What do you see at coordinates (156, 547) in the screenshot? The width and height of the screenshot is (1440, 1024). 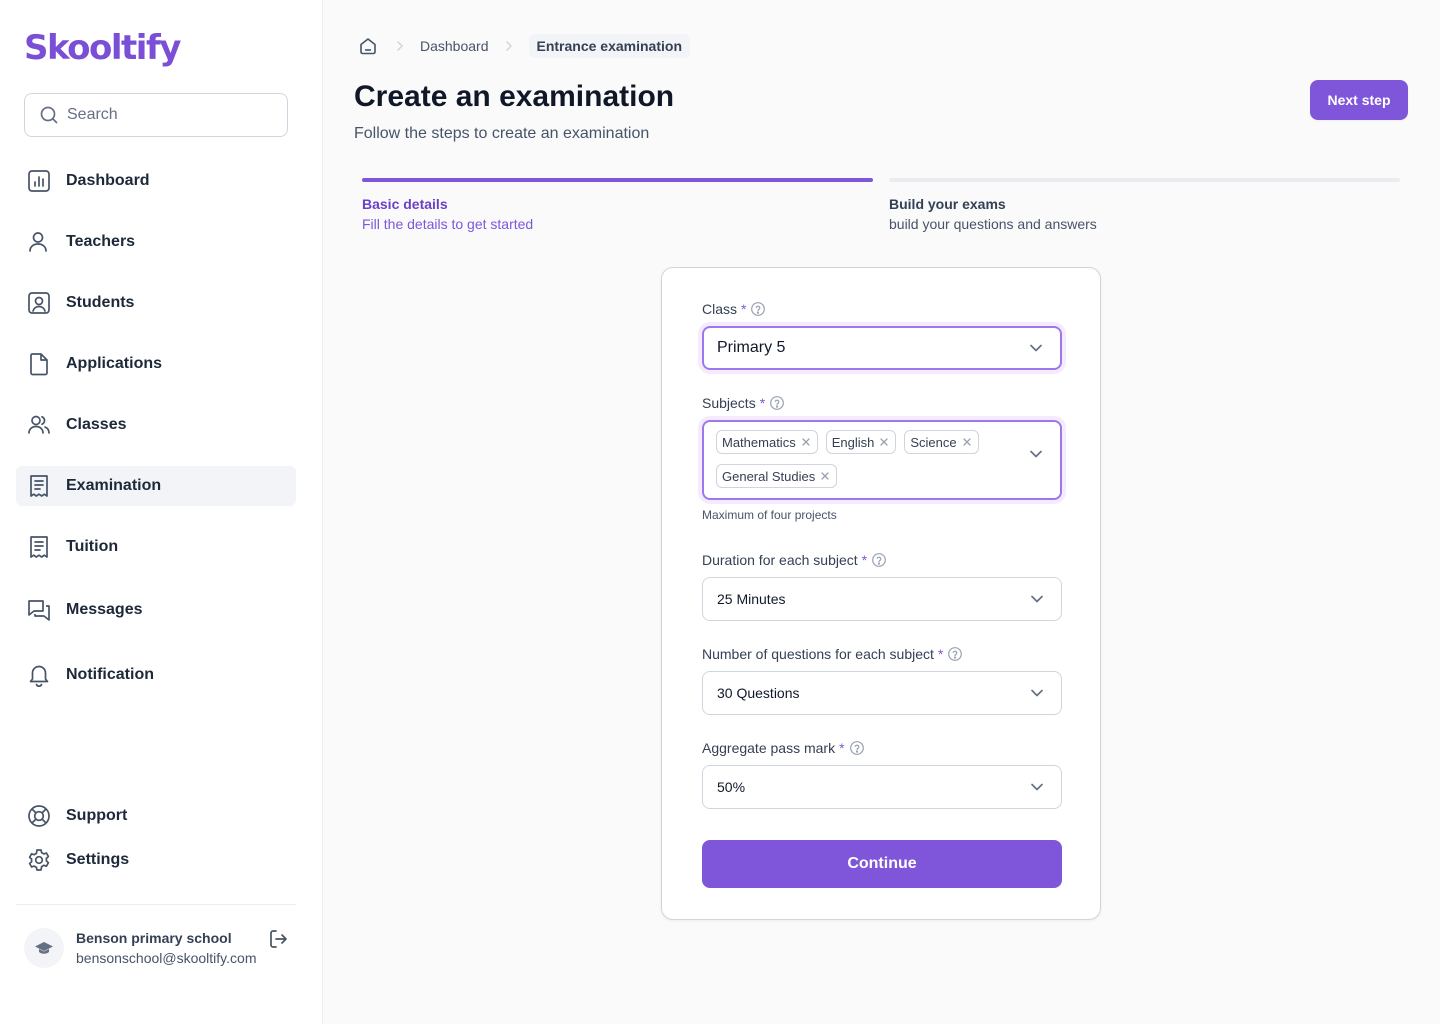 I see `sidebar-item-tuition: Tuition` at bounding box center [156, 547].